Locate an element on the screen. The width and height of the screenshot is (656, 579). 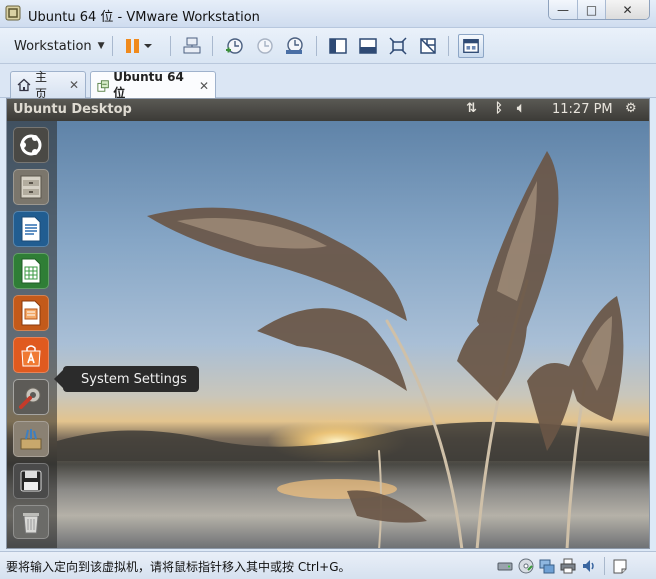
file-cabinet-icon is located at coordinates (31, 187).